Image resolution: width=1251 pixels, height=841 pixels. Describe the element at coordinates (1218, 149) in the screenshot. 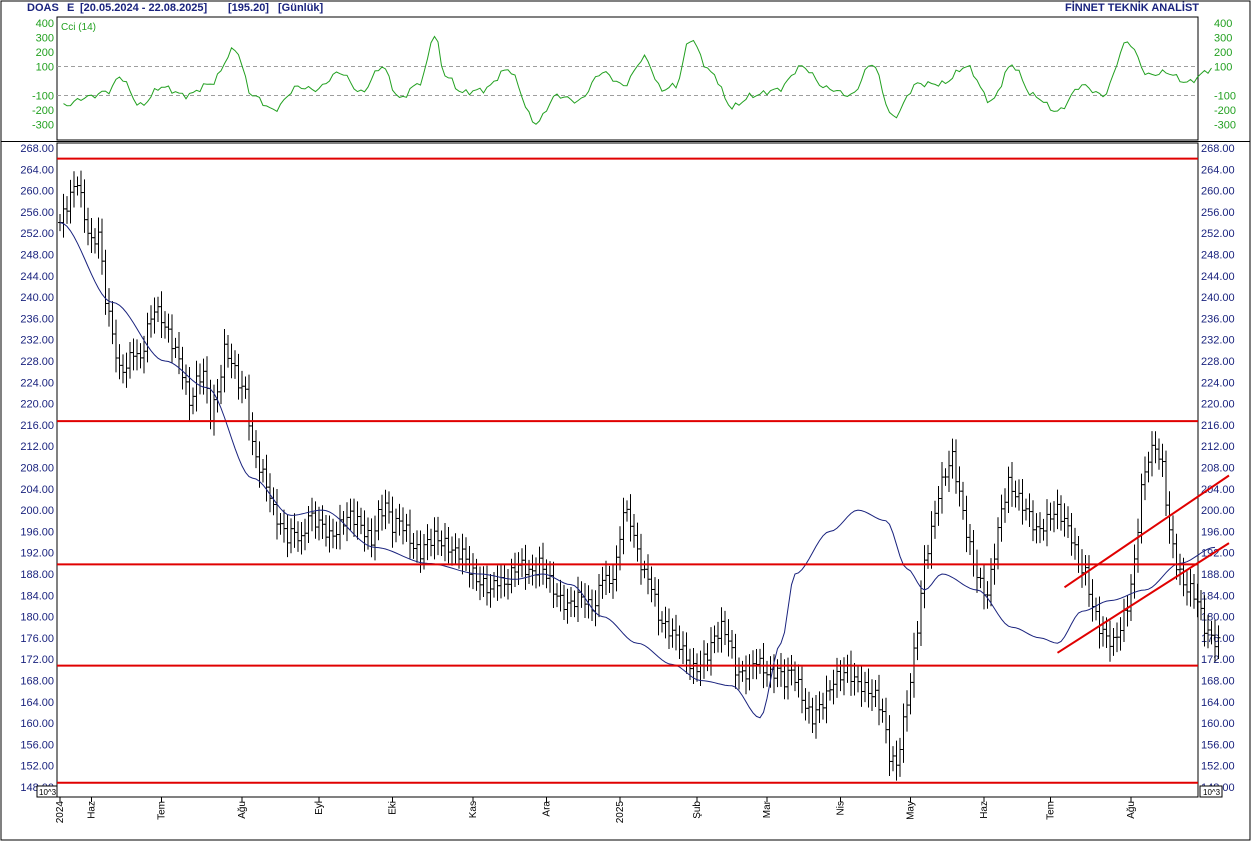

I see `price-y-tick-right: 268.00` at that location.